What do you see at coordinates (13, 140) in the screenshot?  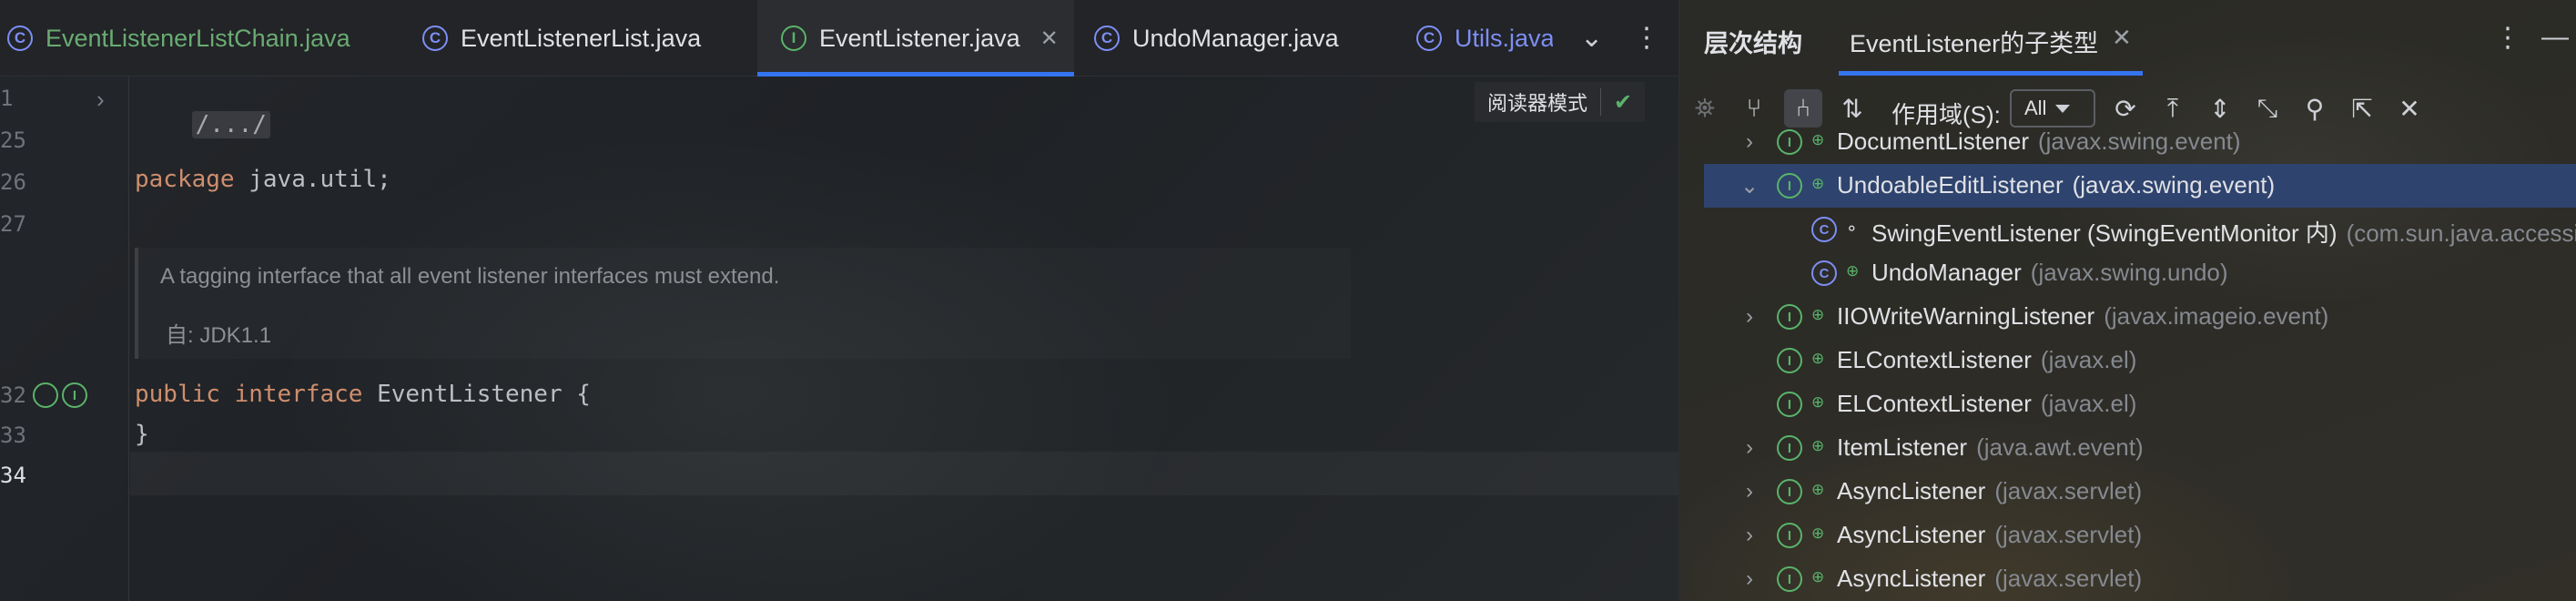 I see `line-number: 25` at bounding box center [13, 140].